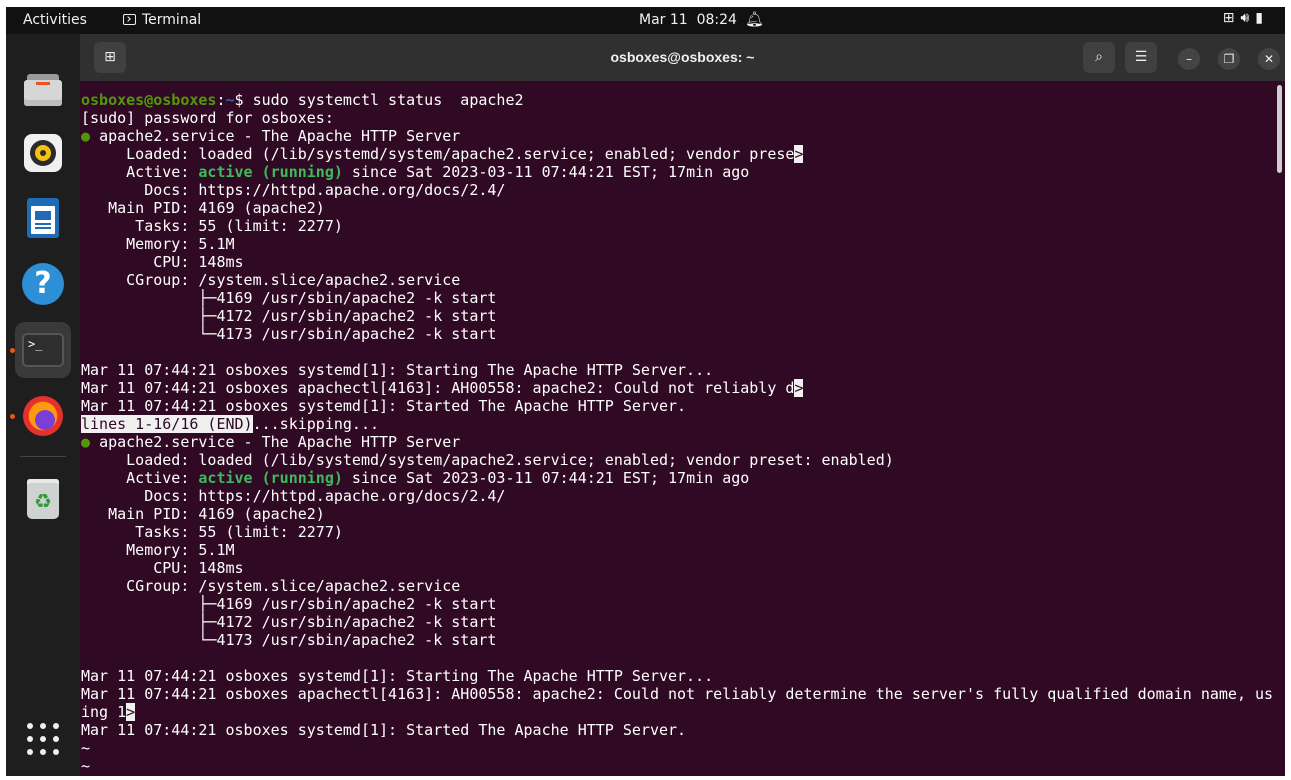 This screenshot has height=780, width=1291. I want to click on hamburger-menu-icon: ☰, so click(1141, 57).